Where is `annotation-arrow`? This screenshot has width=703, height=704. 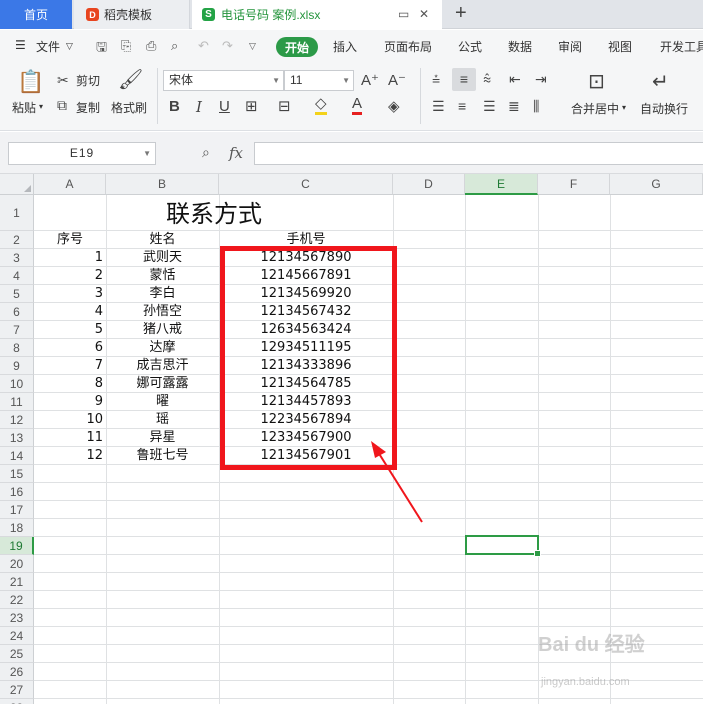 annotation-arrow is located at coordinates (397, 482).